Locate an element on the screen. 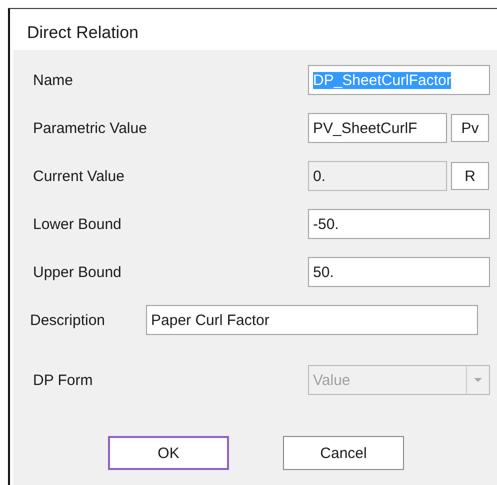 The width and height of the screenshot is (497, 485). dialog-button: OK is located at coordinates (168, 453).